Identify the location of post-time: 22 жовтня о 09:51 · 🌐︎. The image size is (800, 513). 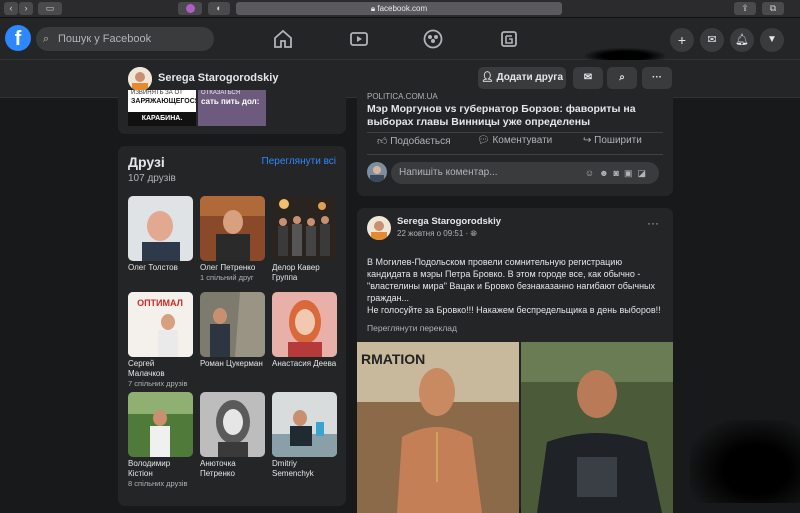
(437, 234).